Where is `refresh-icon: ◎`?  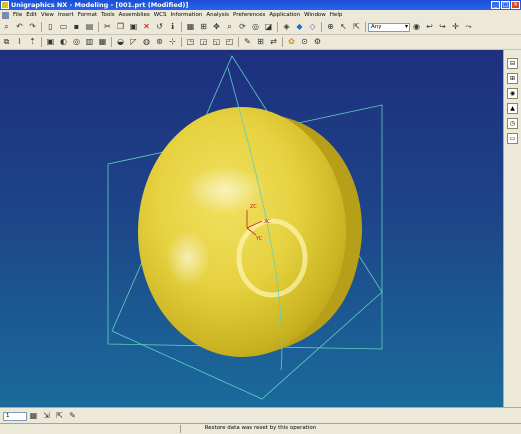 refresh-icon: ◎ is located at coordinates (255, 27).